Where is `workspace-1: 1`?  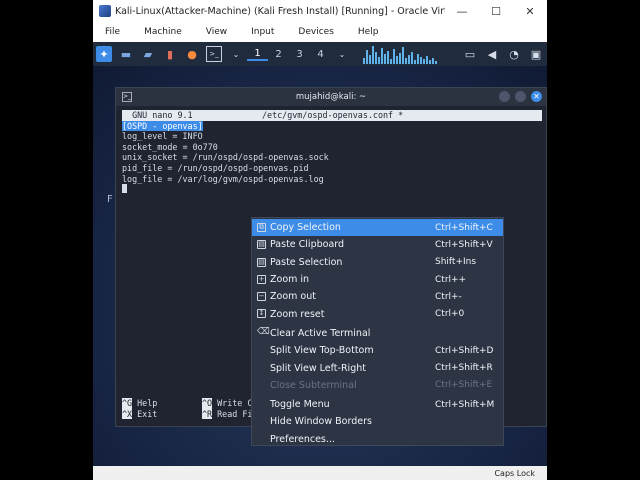
workspace-1: 1 is located at coordinates (257, 54).